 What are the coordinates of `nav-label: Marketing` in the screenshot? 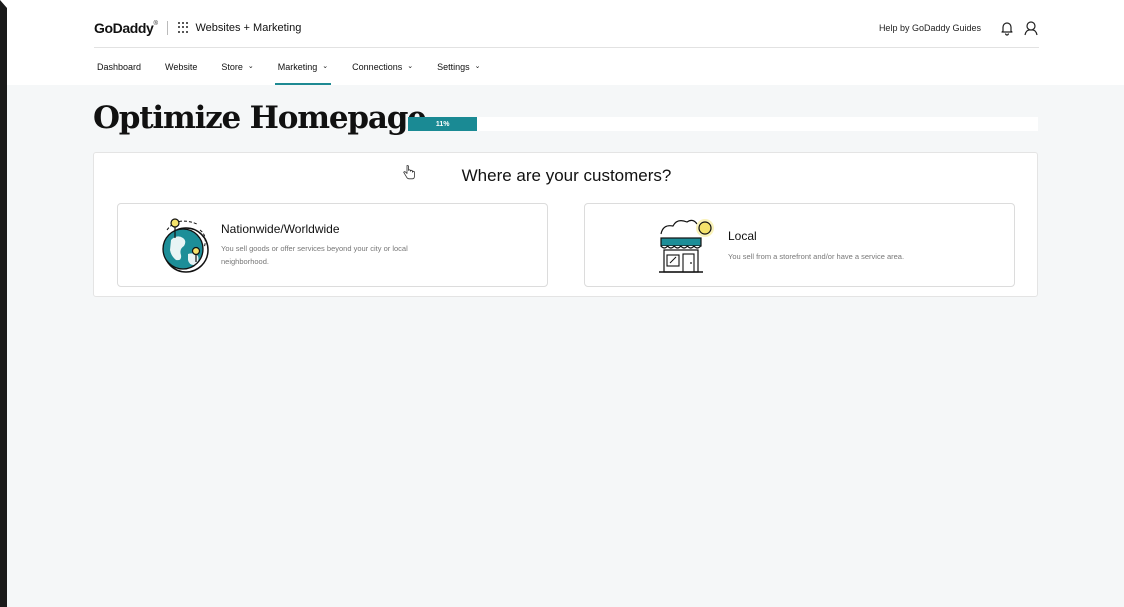 It's located at (297, 66).